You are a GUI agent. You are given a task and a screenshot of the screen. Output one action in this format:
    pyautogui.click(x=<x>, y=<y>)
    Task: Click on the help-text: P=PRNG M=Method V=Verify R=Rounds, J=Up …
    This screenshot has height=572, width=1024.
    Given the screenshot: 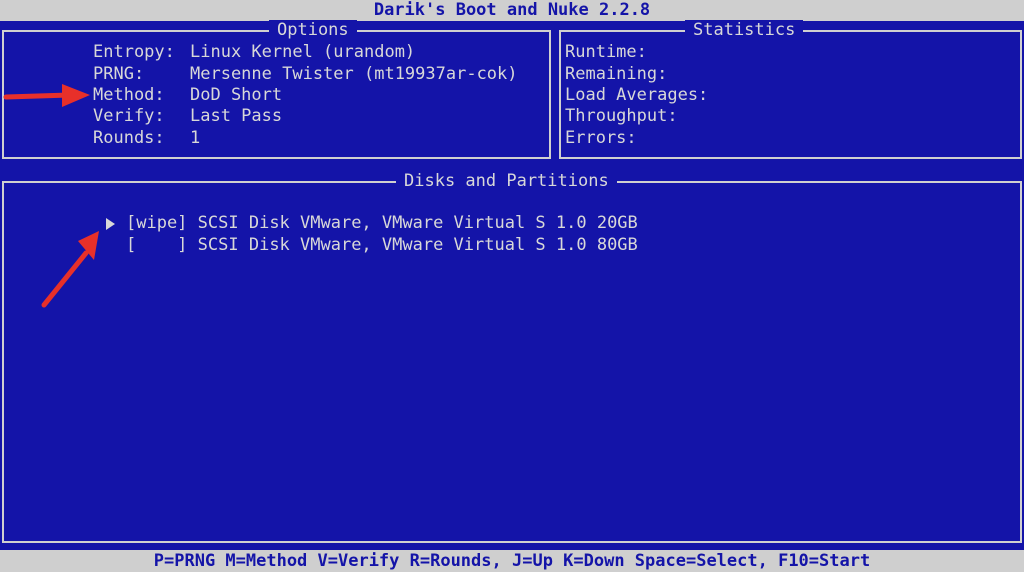 What is the action you would take?
    pyautogui.click(x=512, y=561)
    